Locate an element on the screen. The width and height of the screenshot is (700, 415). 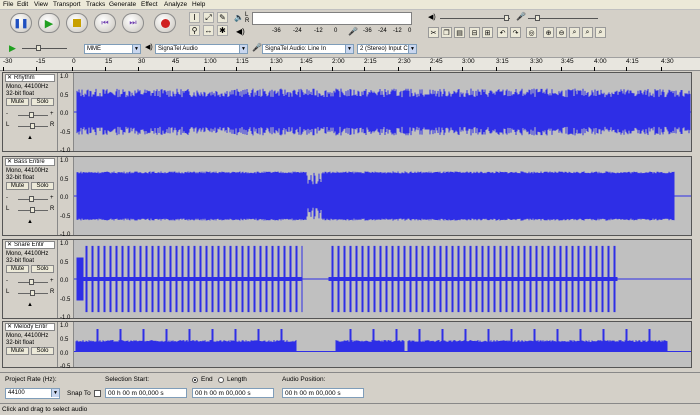
output-meter-icon: 🔈 is located at coordinates (239, 17).